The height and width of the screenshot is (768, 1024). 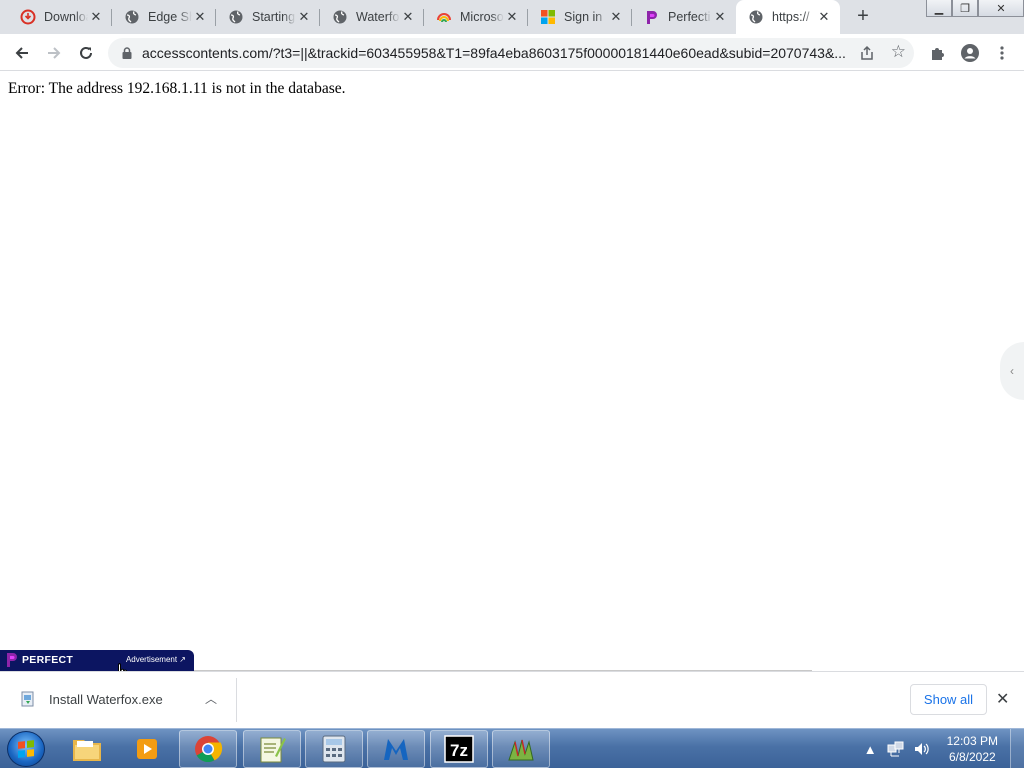 What do you see at coordinates (211, 698) in the screenshot?
I see `chevron-up-icon: ︿` at bounding box center [211, 698].